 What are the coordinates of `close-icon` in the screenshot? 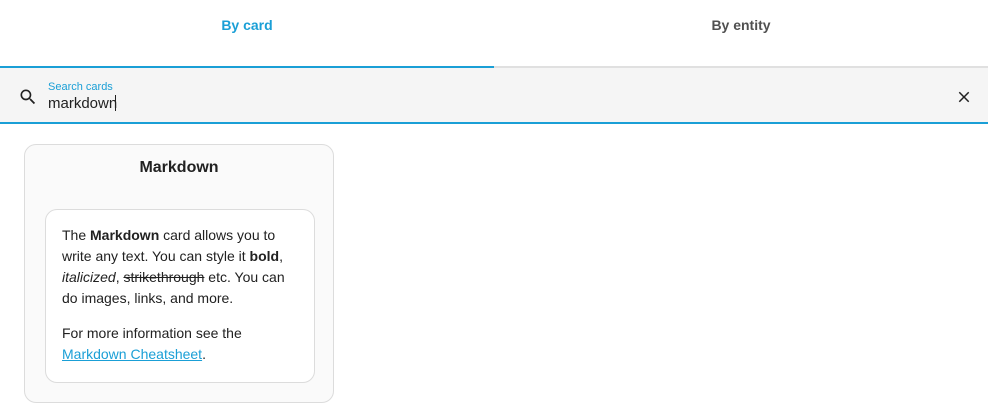 It's located at (964, 97).